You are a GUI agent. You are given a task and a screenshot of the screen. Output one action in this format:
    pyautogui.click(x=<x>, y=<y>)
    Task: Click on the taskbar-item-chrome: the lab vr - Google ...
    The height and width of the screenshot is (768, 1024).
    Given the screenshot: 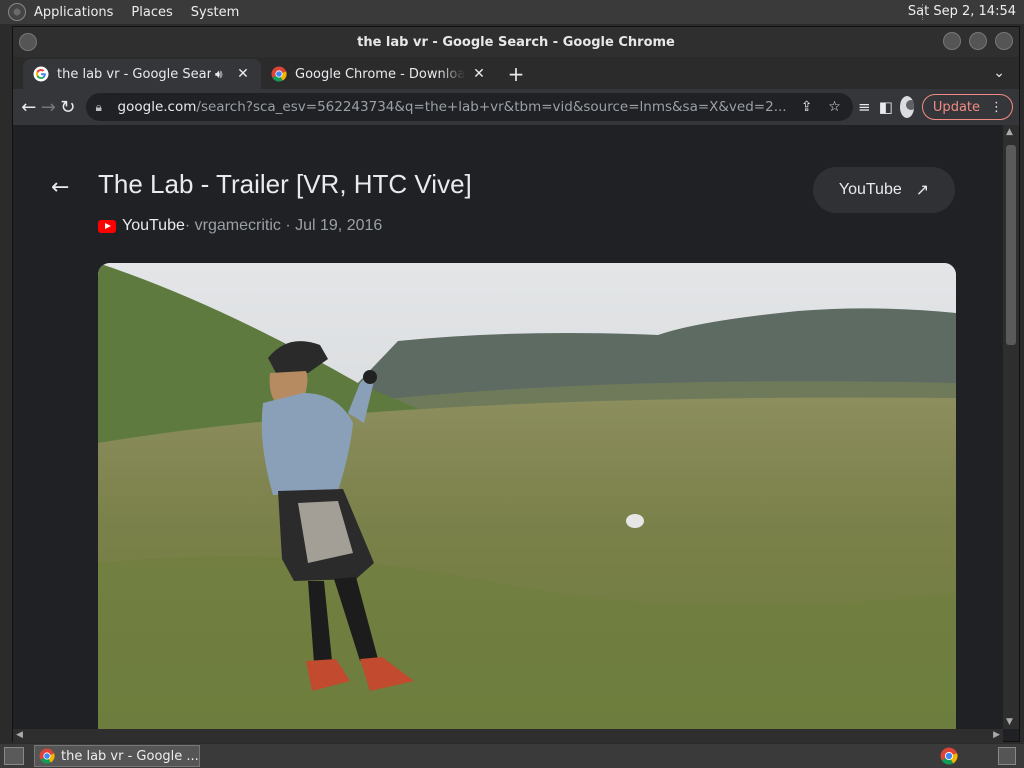 What is the action you would take?
    pyautogui.click(x=117, y=756)
    